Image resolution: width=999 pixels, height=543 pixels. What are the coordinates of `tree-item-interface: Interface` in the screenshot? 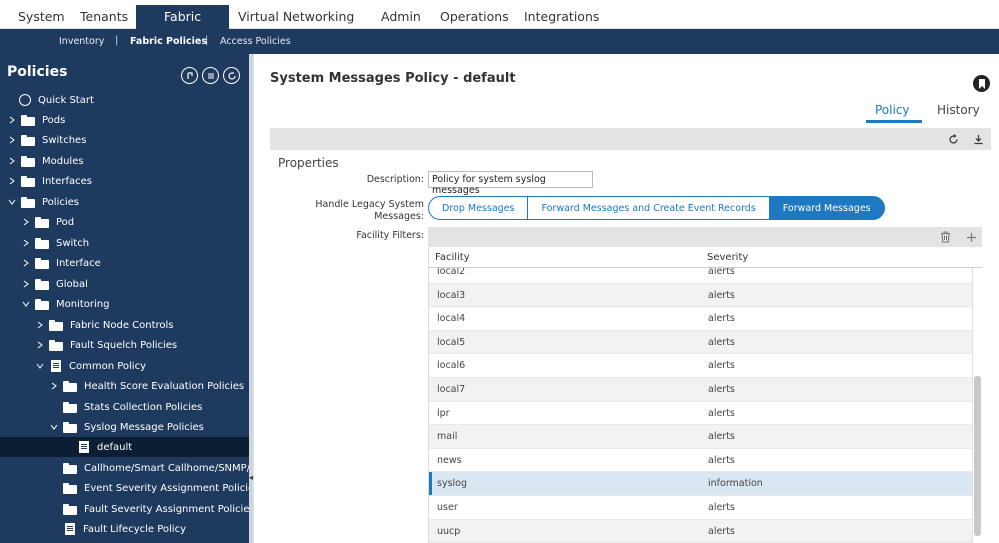 It's located at (124, 263).